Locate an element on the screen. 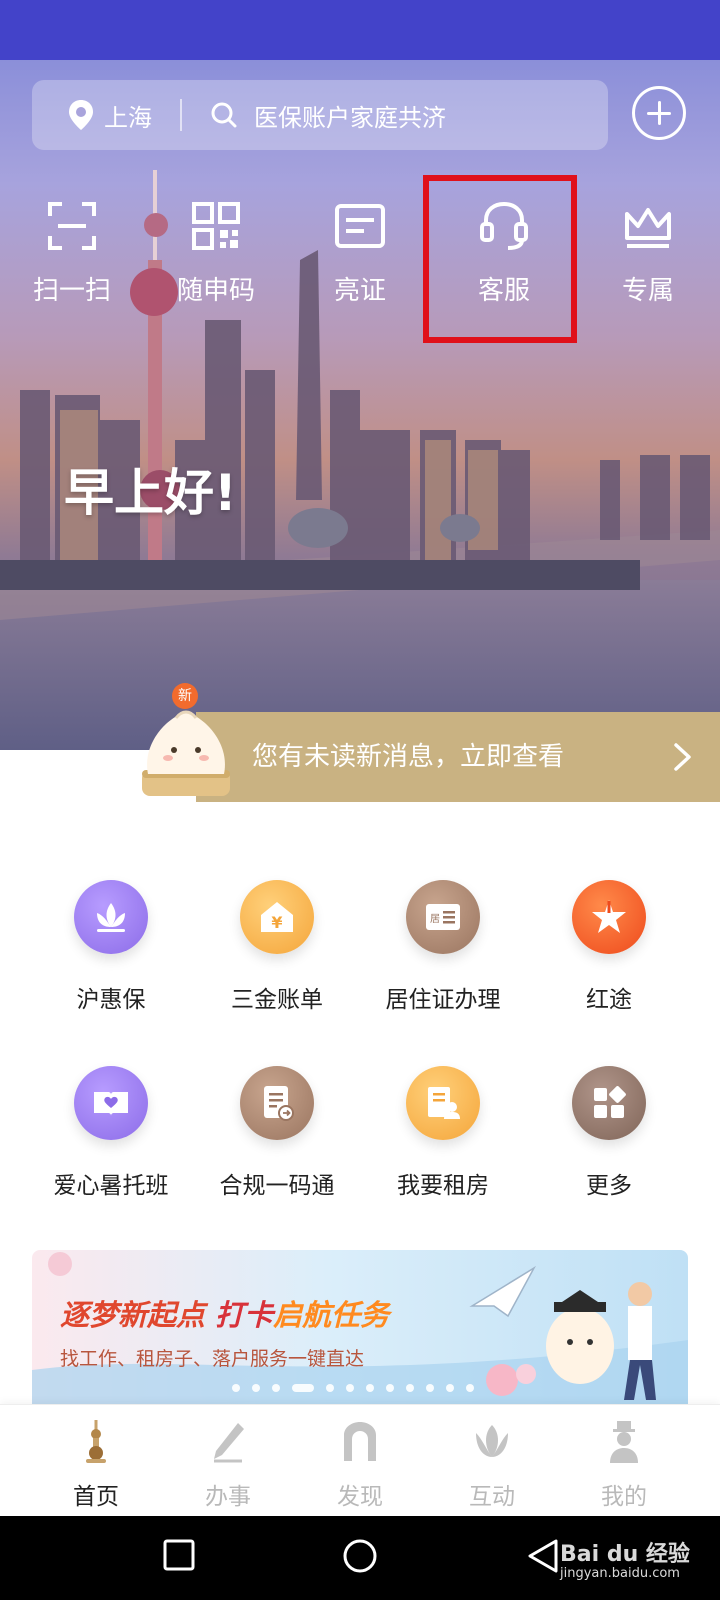 The height and width of the screenshot is (1600, 720). service-label: 沪惠保 is located at coordinates (111, 1000).